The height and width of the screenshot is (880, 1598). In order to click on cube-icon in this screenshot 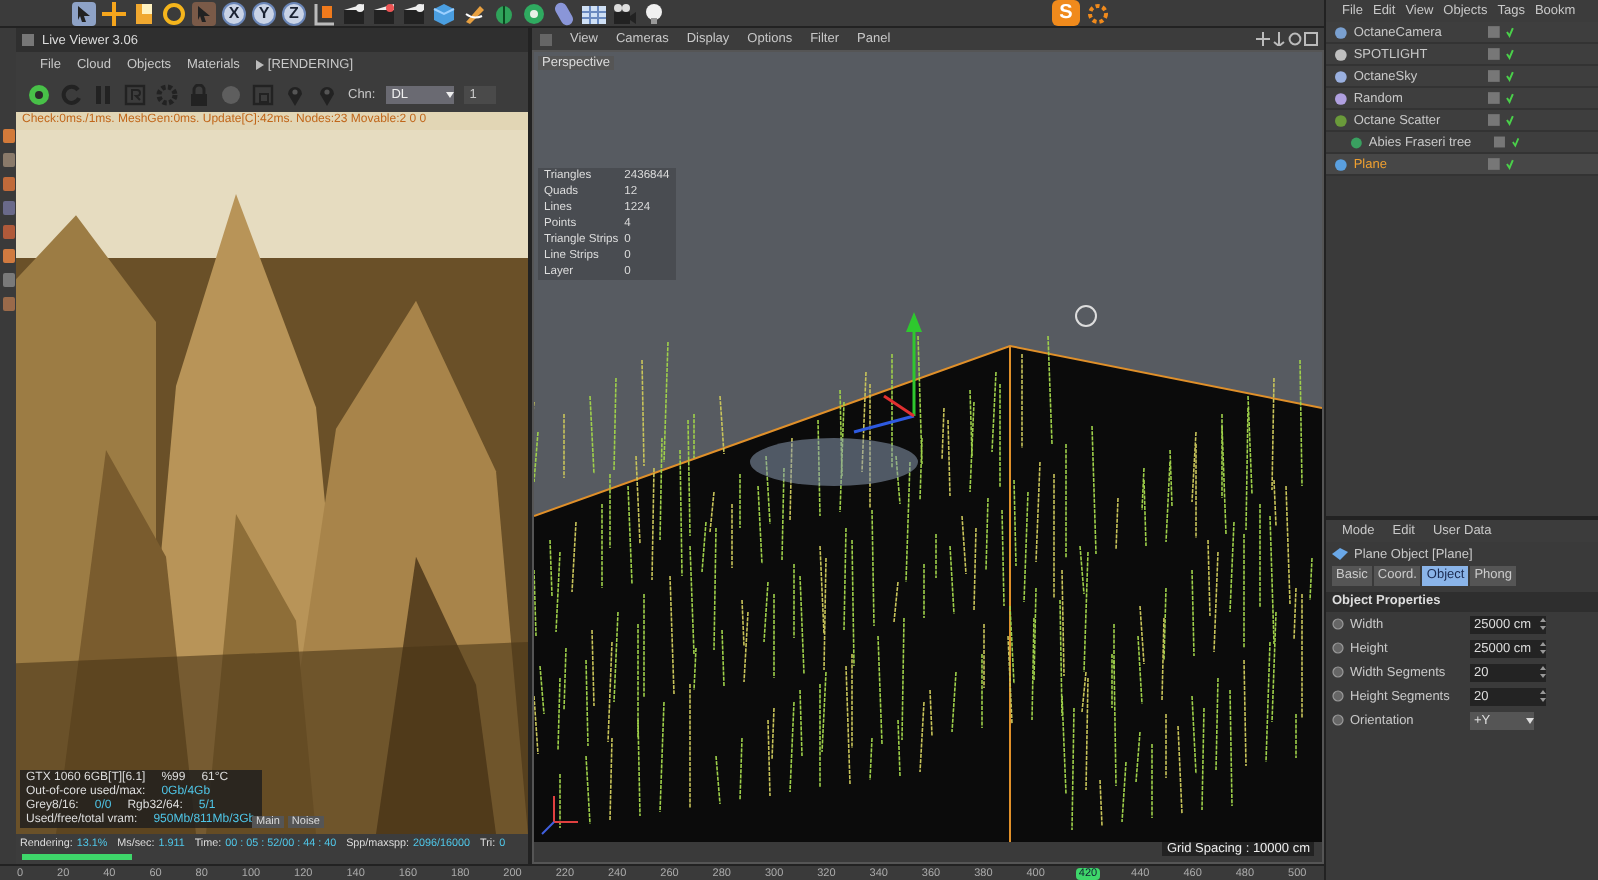, I will do `click(444, 13)`.